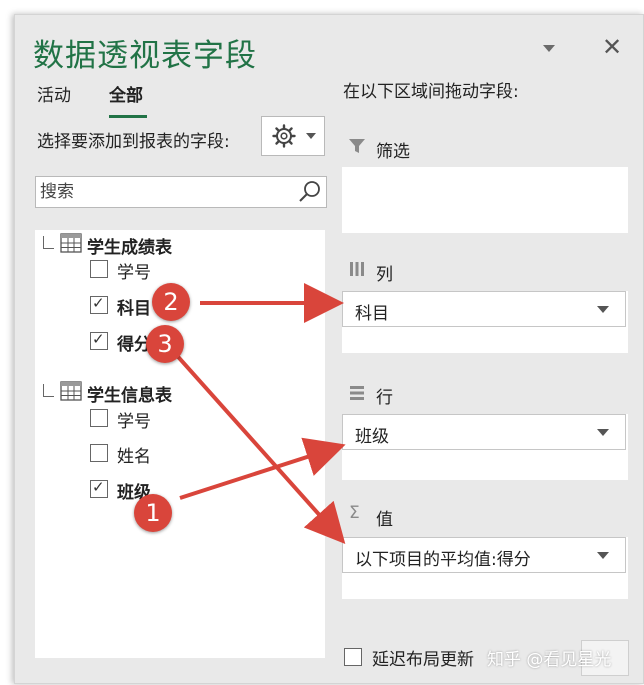 The width and height of the screenshot is (644, 685). Describe the element at coordinates (134, 309) in the screenshot. I see `field-label: 科目` at that location.